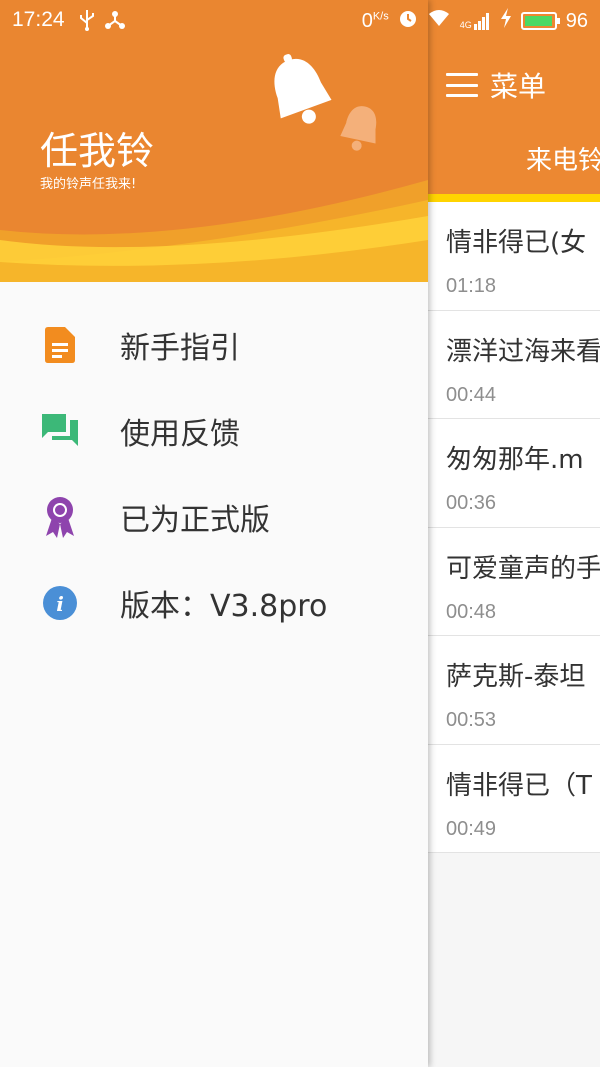  What do you see at coordinates (88, 184) in the screenshot?
I see `app-slogan: 我的铃声任我来!` at bounding box center [88, 184].